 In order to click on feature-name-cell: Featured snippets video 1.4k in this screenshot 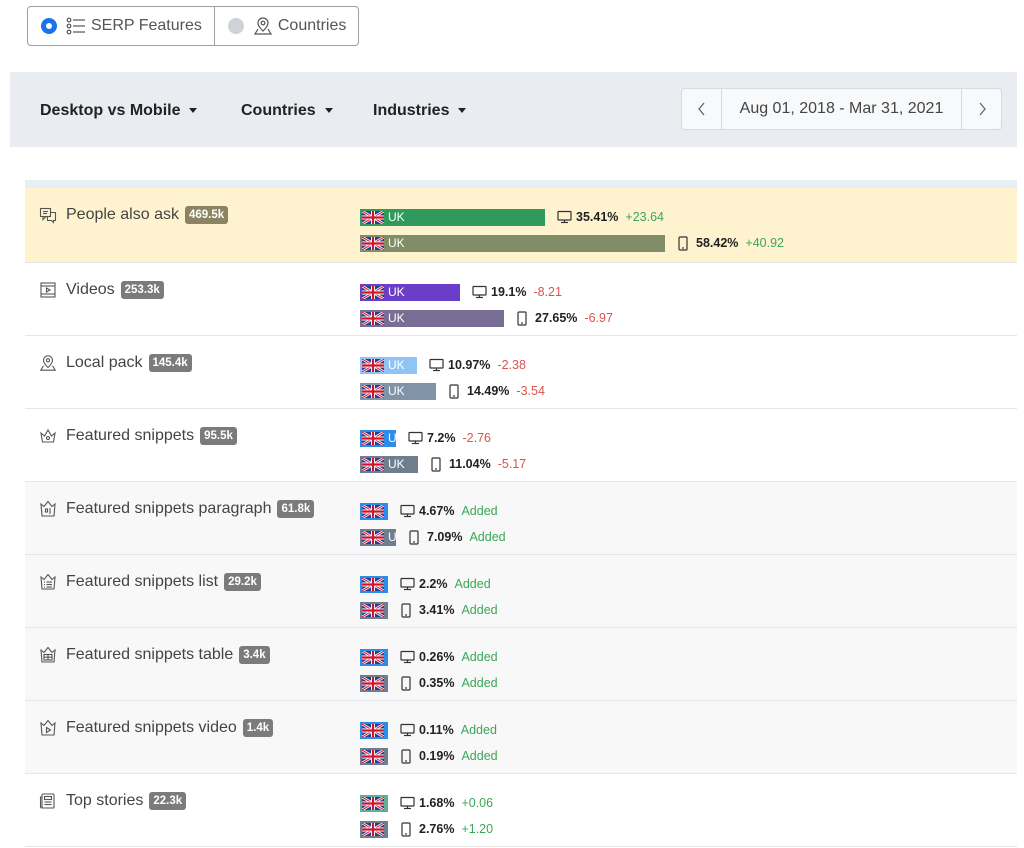, I will do `click(156, 728)`.